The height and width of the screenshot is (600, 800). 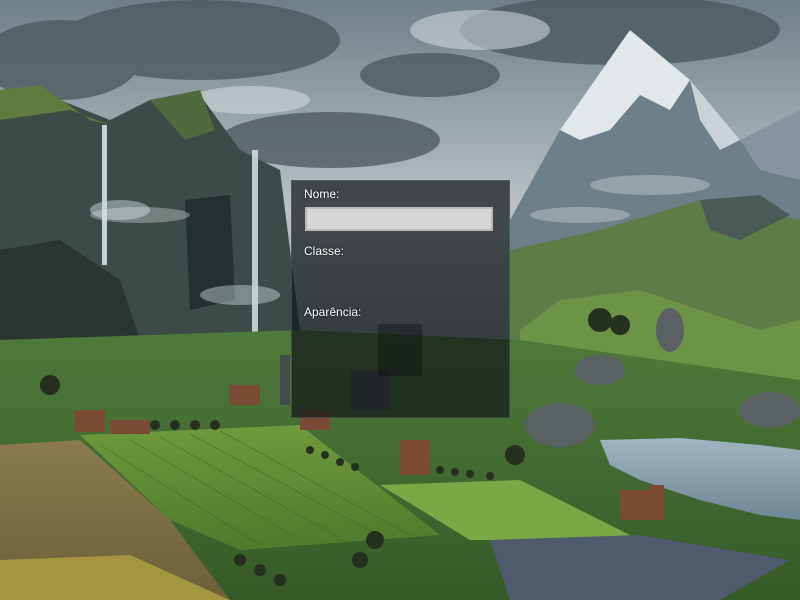 What do you see at coordinates (324, 251) in the screenshot?
I see `class-label: Classe:` at bounding box center [324, 251].